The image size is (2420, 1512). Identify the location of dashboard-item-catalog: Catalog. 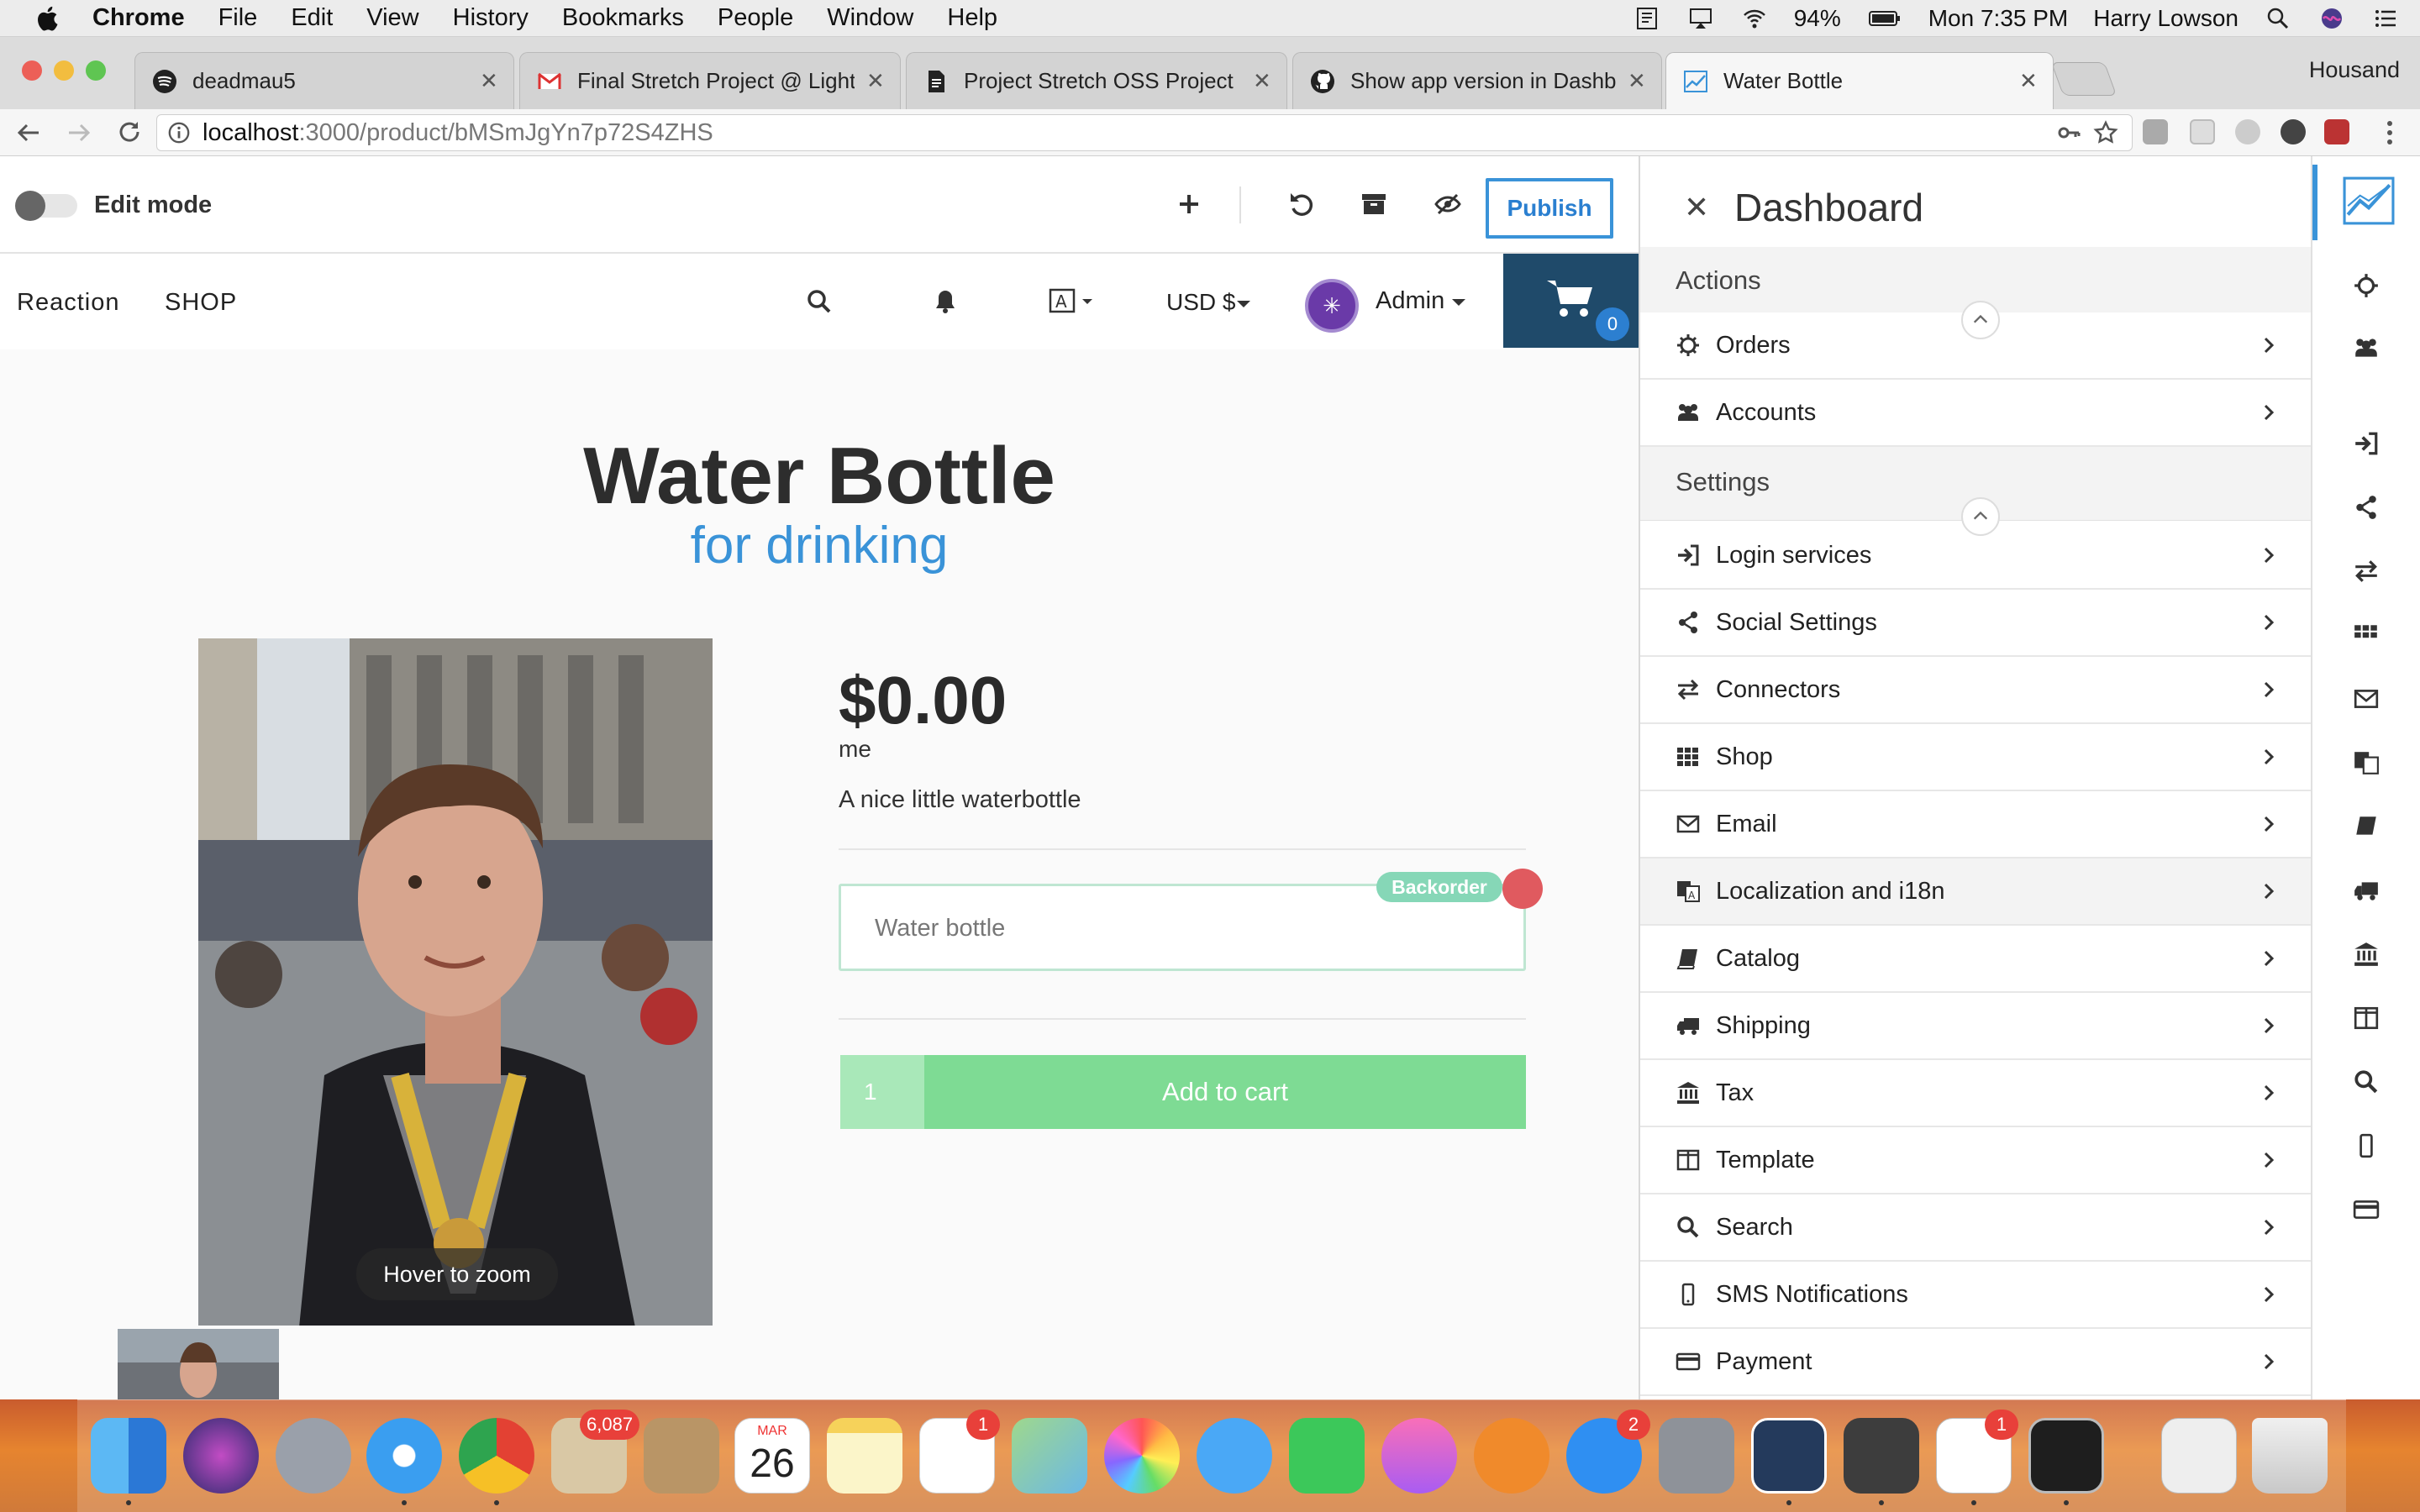
(1976, 959).